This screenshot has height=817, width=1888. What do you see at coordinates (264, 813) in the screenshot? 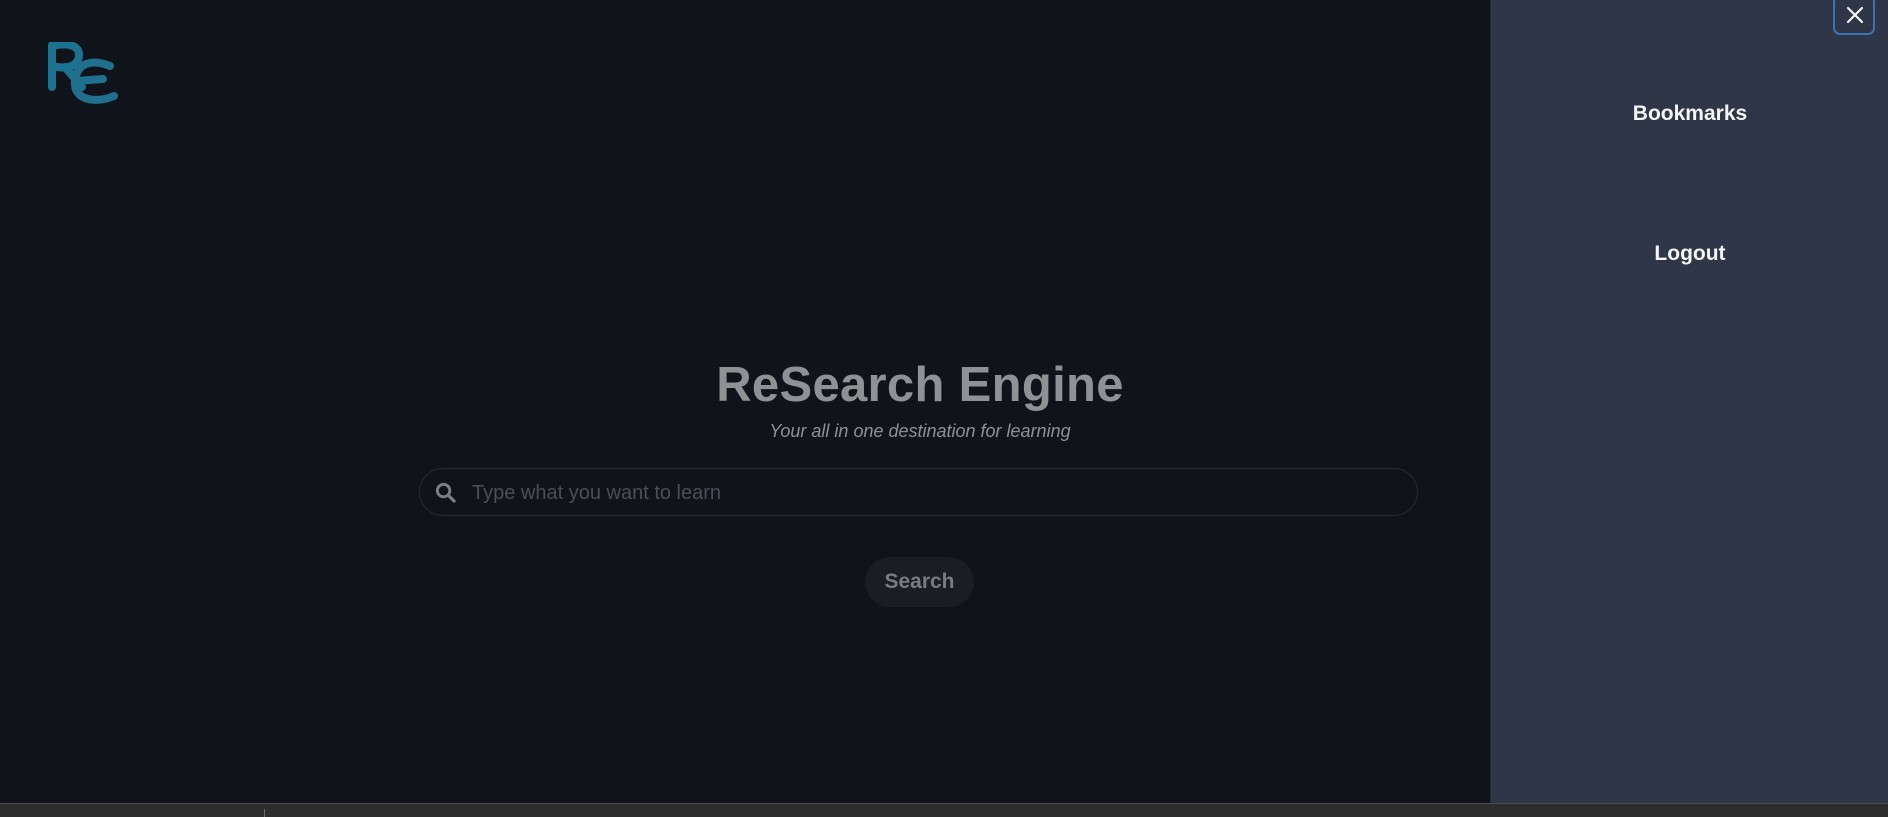
I see `taskbar-divider` at bounding box center [264, 813].